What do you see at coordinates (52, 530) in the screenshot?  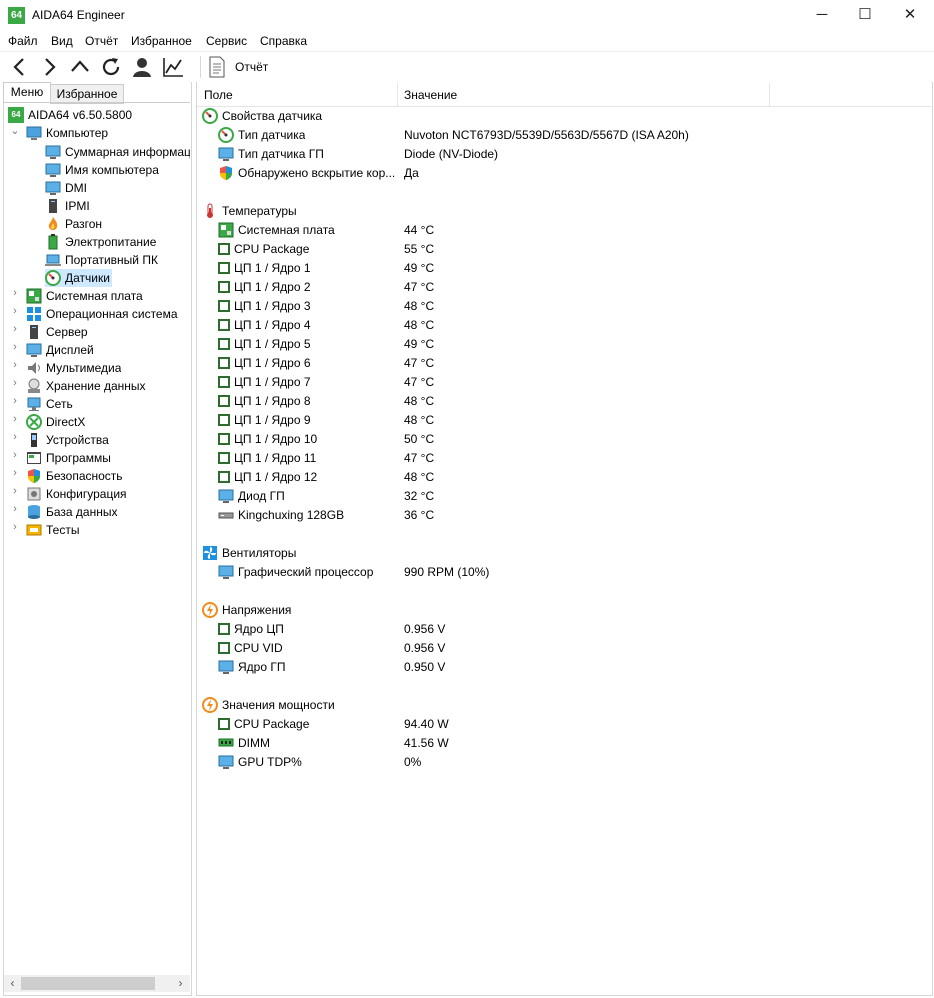 I see `tree-item-benchmarks: Тесты` at bounding box center [52, 530].